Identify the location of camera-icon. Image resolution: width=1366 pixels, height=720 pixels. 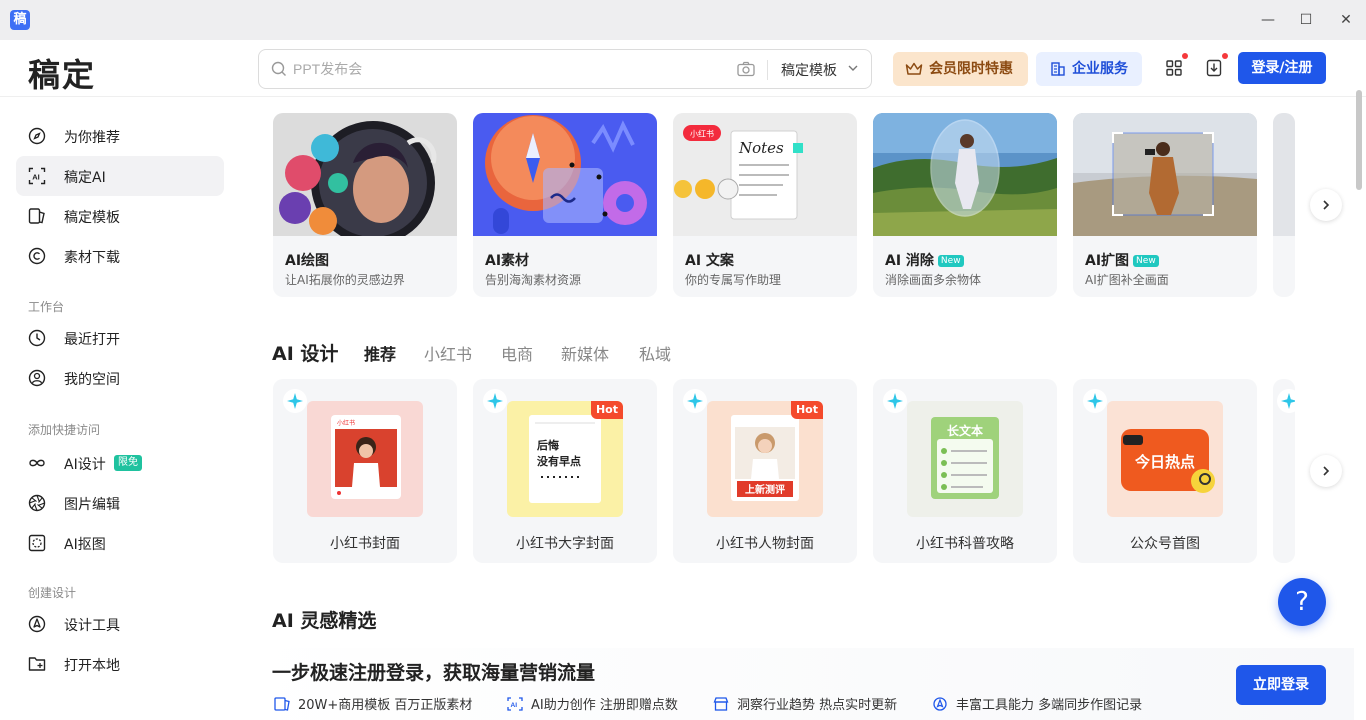
(746, 69).